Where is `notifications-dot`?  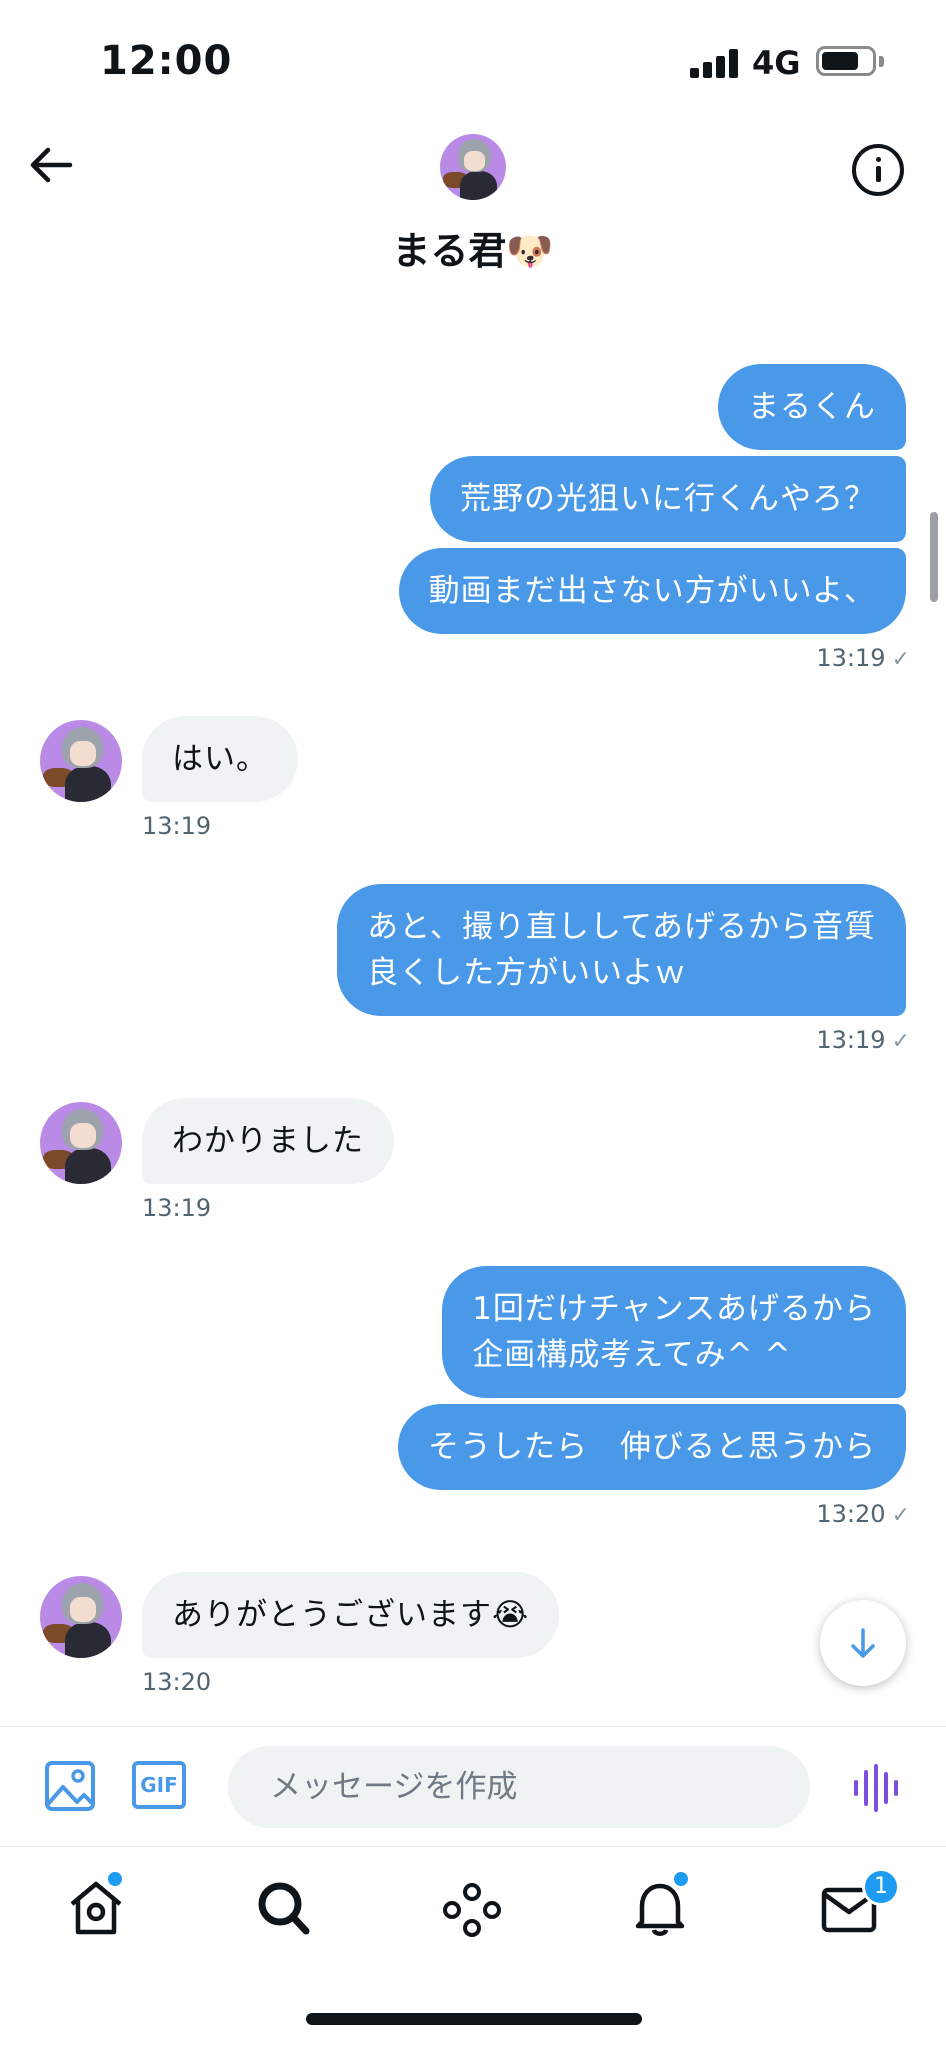
notifications-dot is located at coordinates (681, 1879).